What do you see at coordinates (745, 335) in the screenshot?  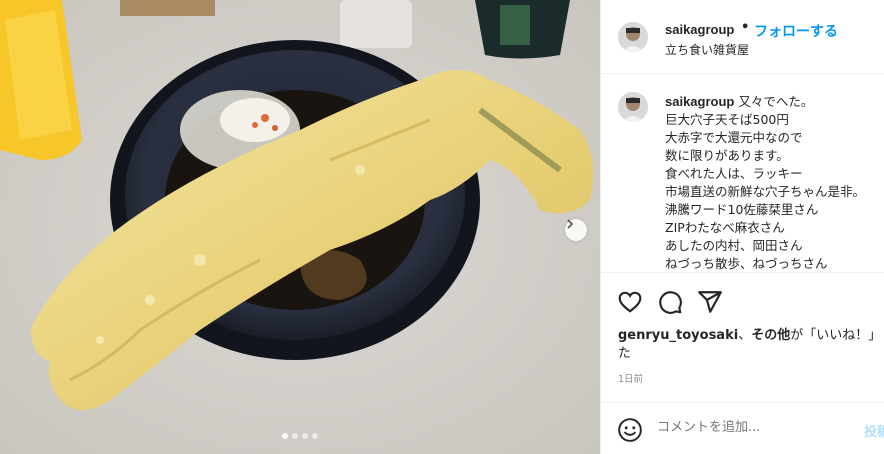 I see `likes-connector: 、` at bounding box center [745, 335].